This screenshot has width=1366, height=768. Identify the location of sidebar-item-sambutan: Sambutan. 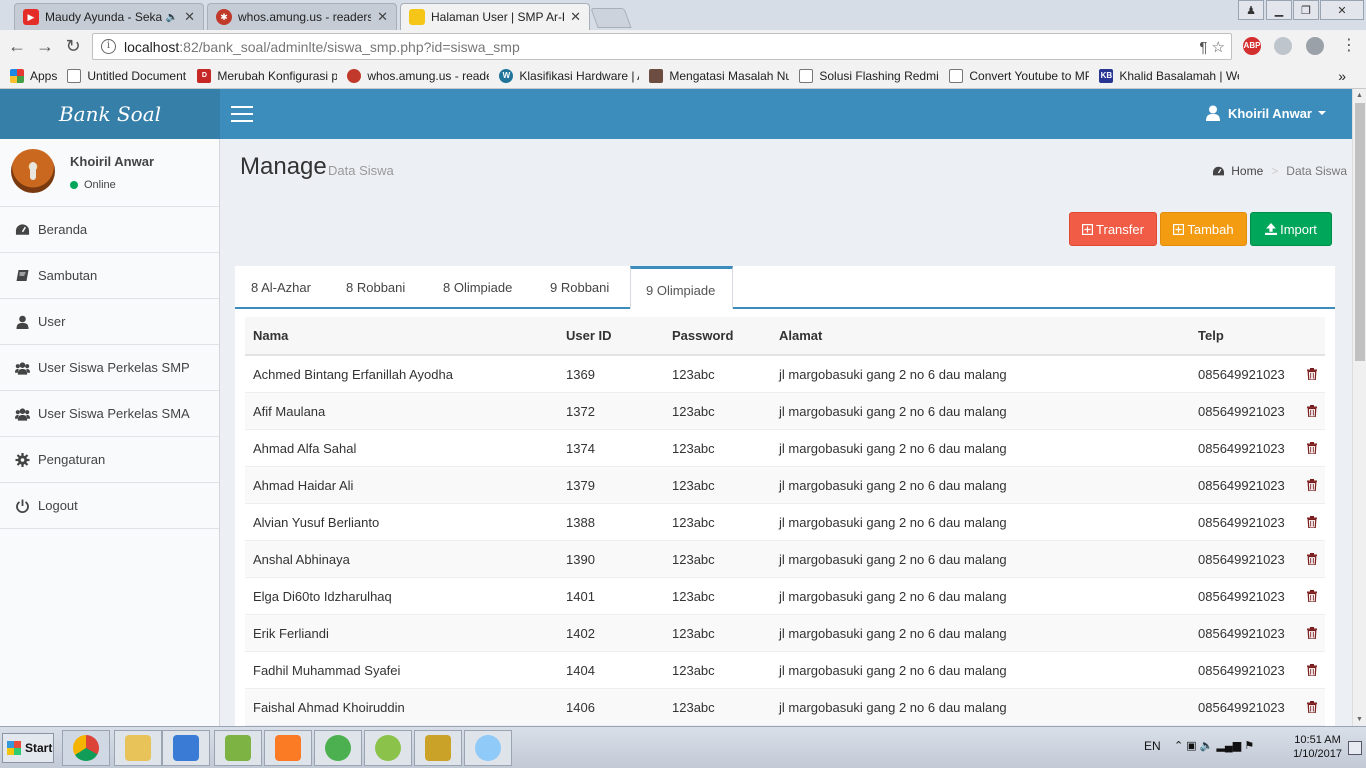
(109, 276).